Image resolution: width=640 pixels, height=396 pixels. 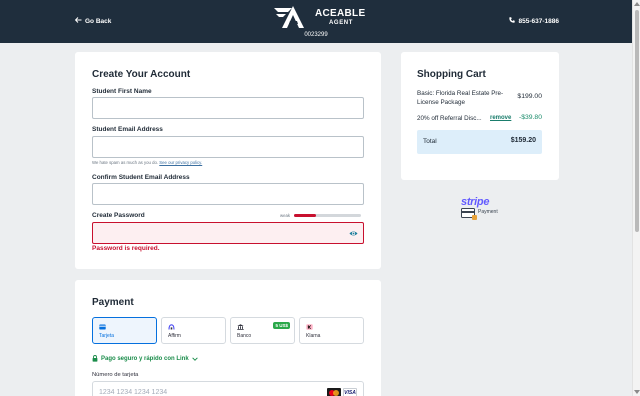 I want to click on link-pay-text: Pago seguro y rápido con Link, so click(x=145, y=358).